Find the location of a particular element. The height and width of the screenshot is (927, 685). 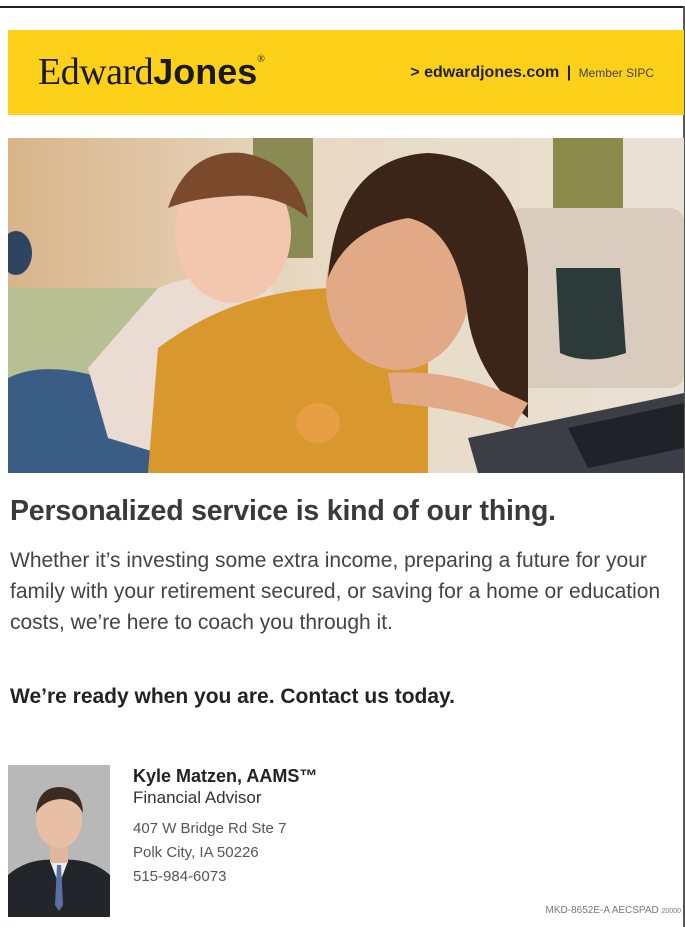

address-line-1: 407 W Bridge Rd Ste 7 is located at coordinates (210, 828).